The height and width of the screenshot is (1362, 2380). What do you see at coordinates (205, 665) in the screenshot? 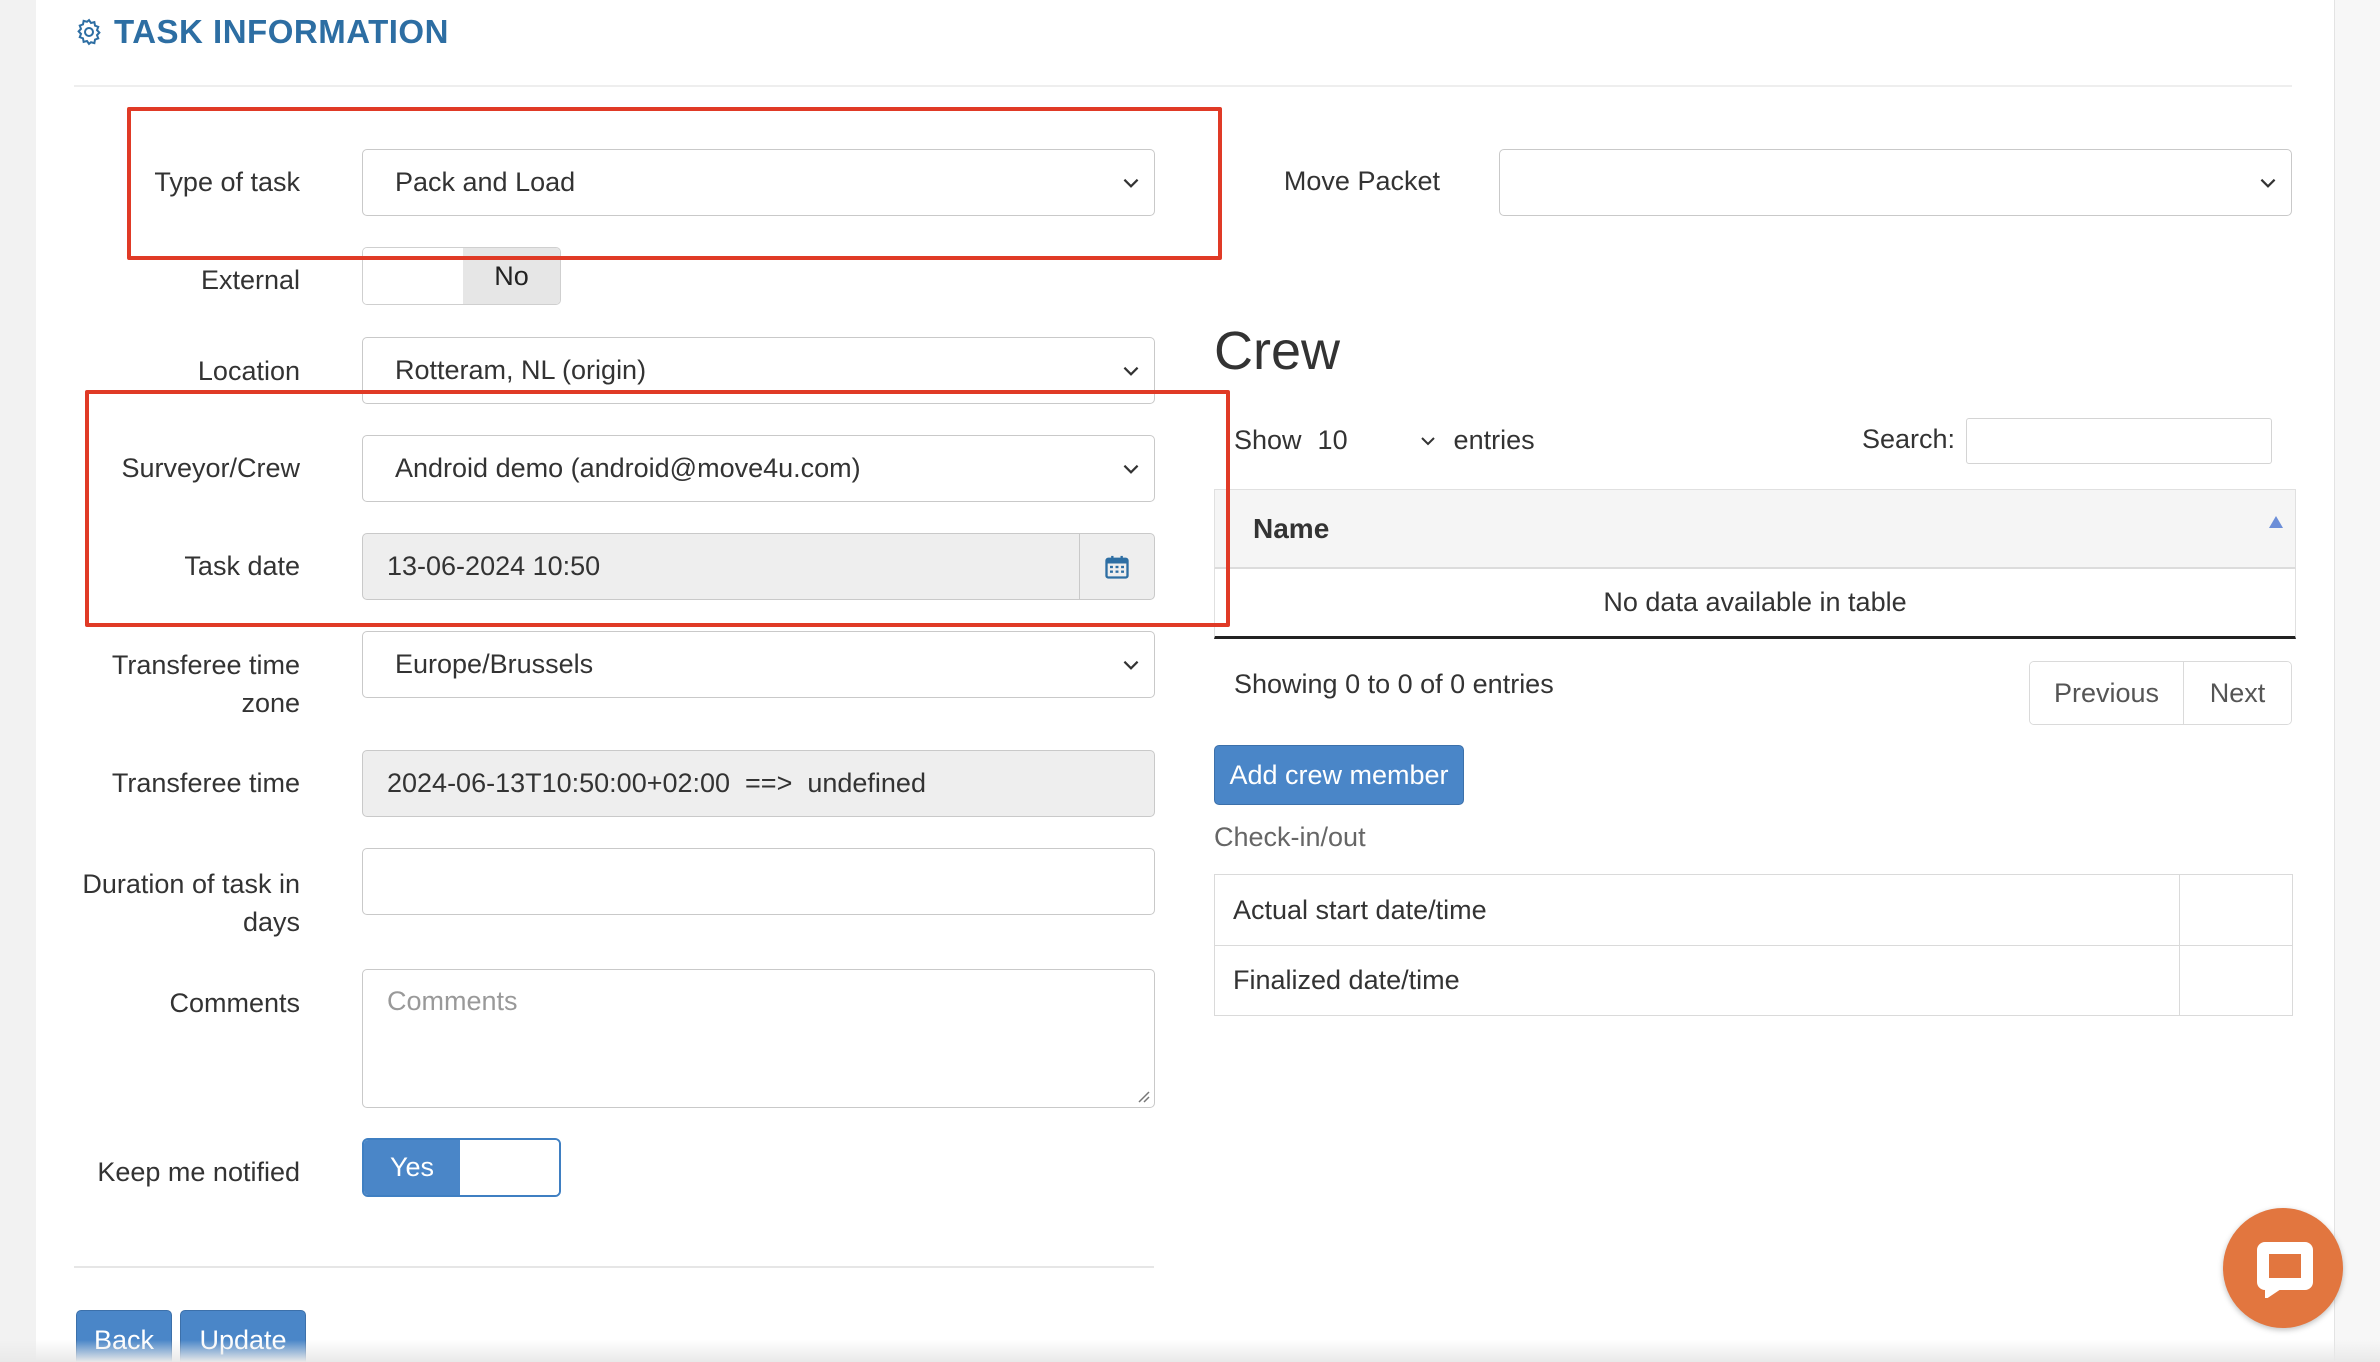
I see `transferee-tz-label-line1: Transferee time` at bounding box center [205, 665].